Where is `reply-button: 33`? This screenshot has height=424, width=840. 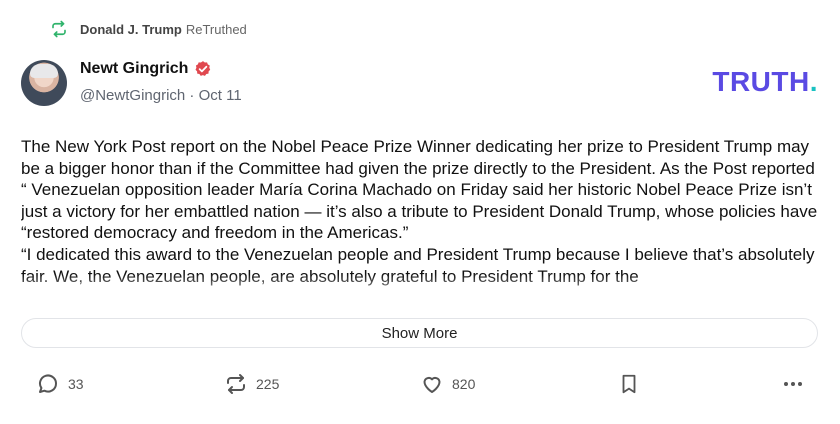 reply-button: 33 is located at coordinates (60, 384).